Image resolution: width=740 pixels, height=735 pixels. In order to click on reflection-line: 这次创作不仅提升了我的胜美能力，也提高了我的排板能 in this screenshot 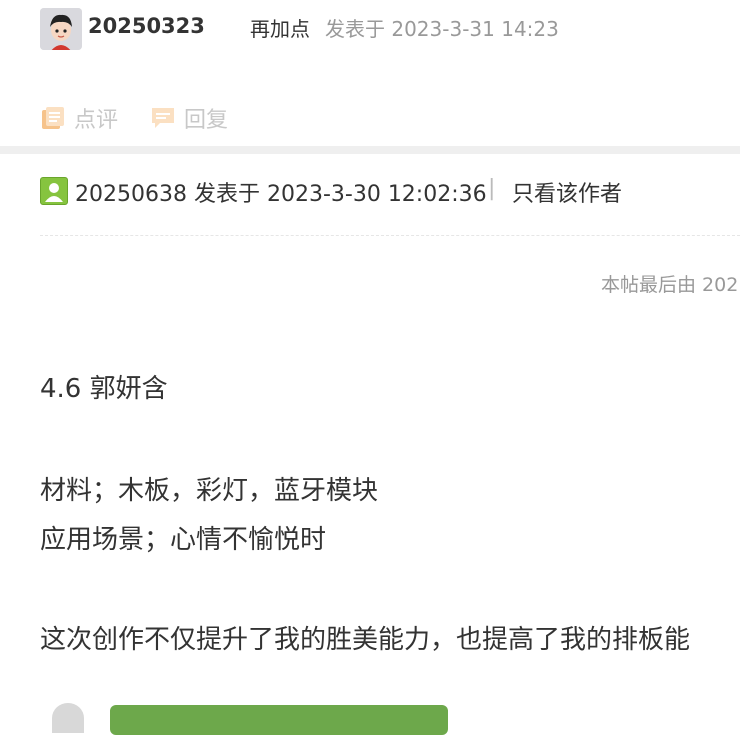, I will do `click(365, 640)`.